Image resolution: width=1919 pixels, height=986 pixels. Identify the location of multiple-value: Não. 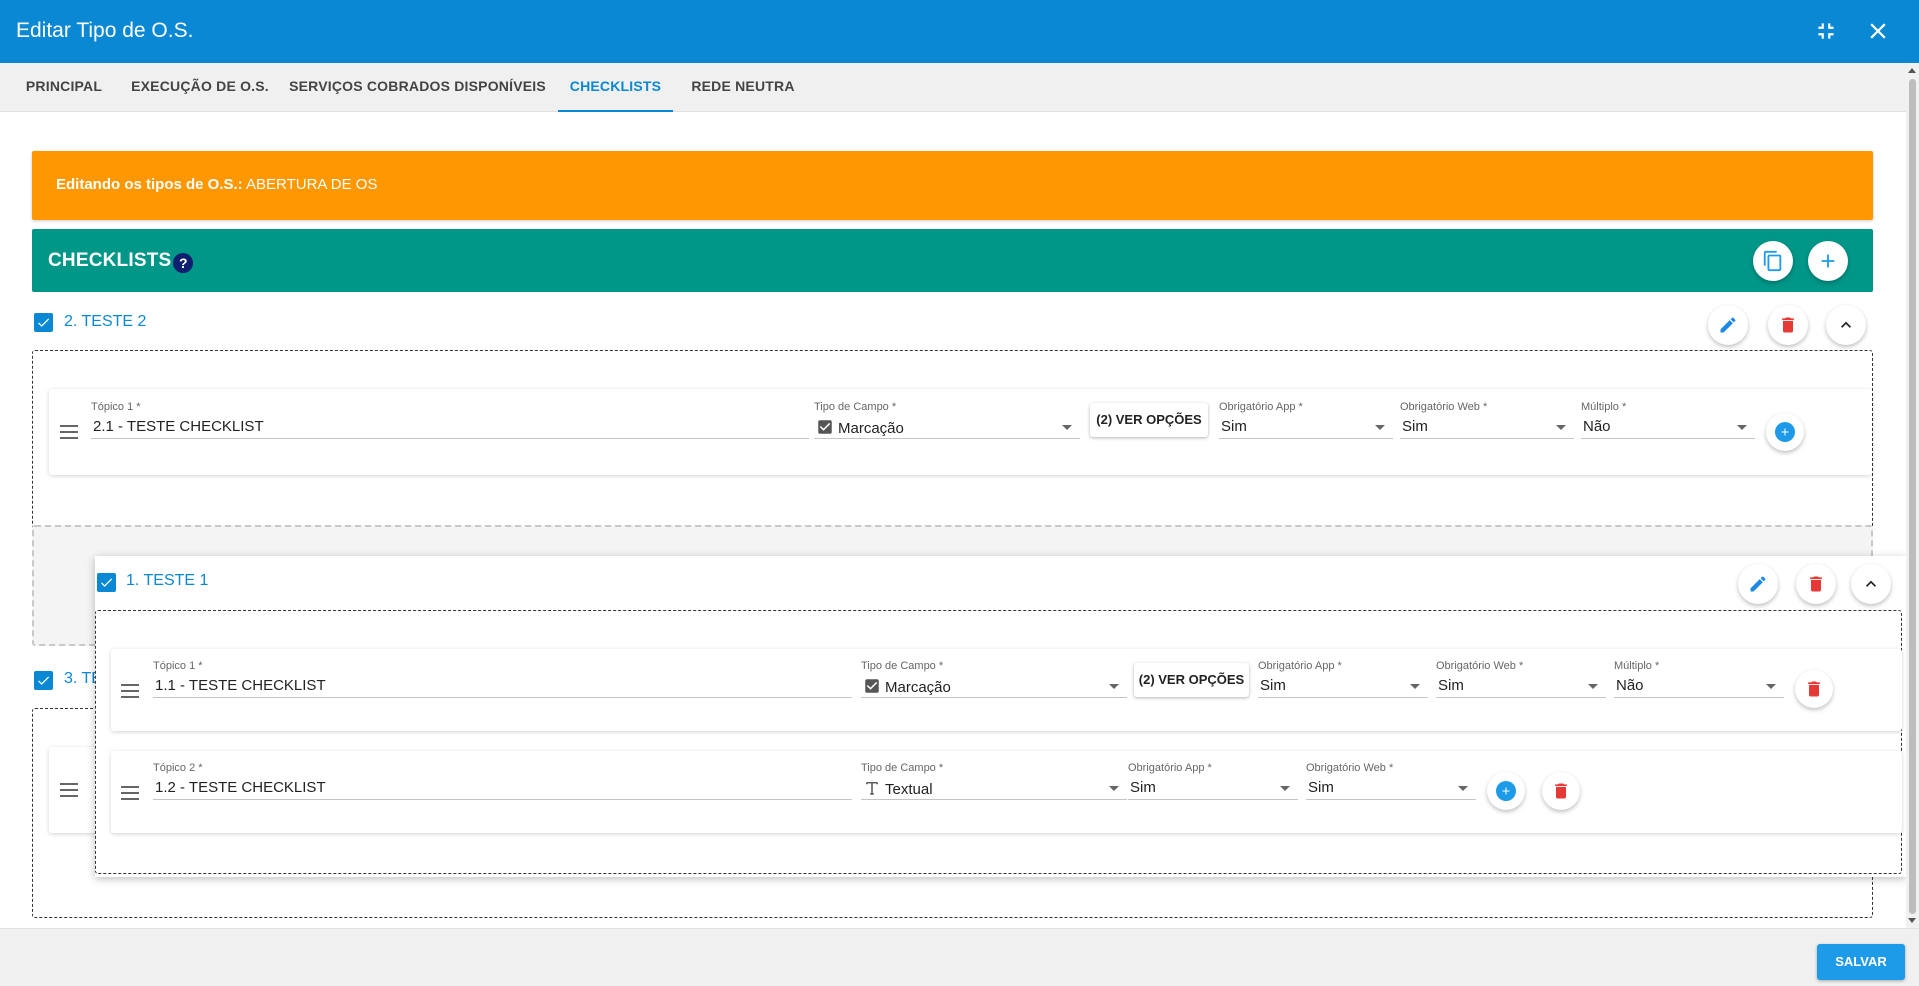
(1630, 685).